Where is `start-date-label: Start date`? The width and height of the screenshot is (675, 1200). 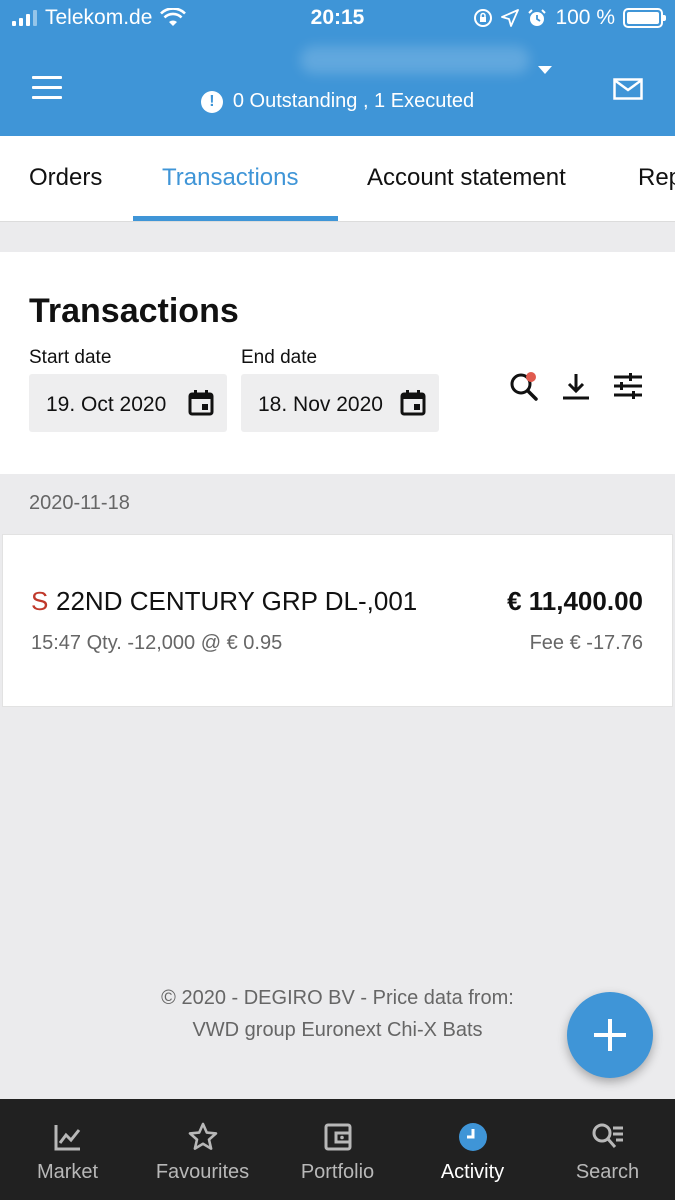
start-date-label: Start date is located at coordinates (70, 357).